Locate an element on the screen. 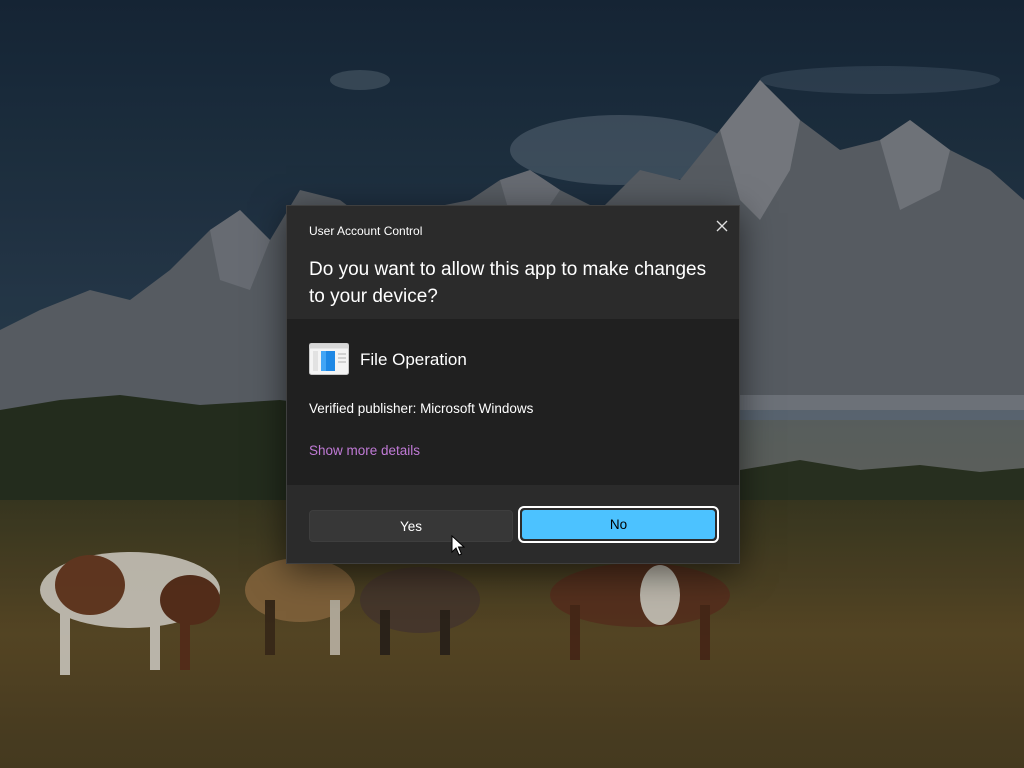 The height and width of the screenshot is (768, 1024). show-more-details-link: Show more details is located at coordinates (364, 450).